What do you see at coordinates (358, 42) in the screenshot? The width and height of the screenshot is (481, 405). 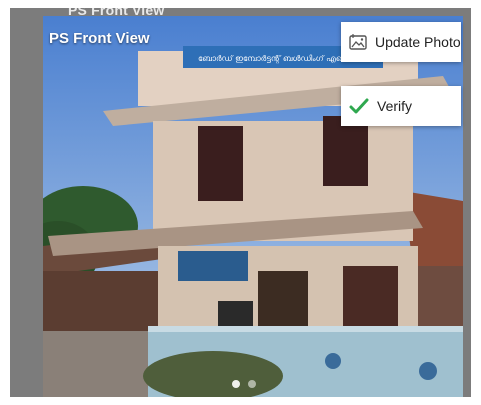 I see `image-upload-icon` at bounding box center [358, 42].